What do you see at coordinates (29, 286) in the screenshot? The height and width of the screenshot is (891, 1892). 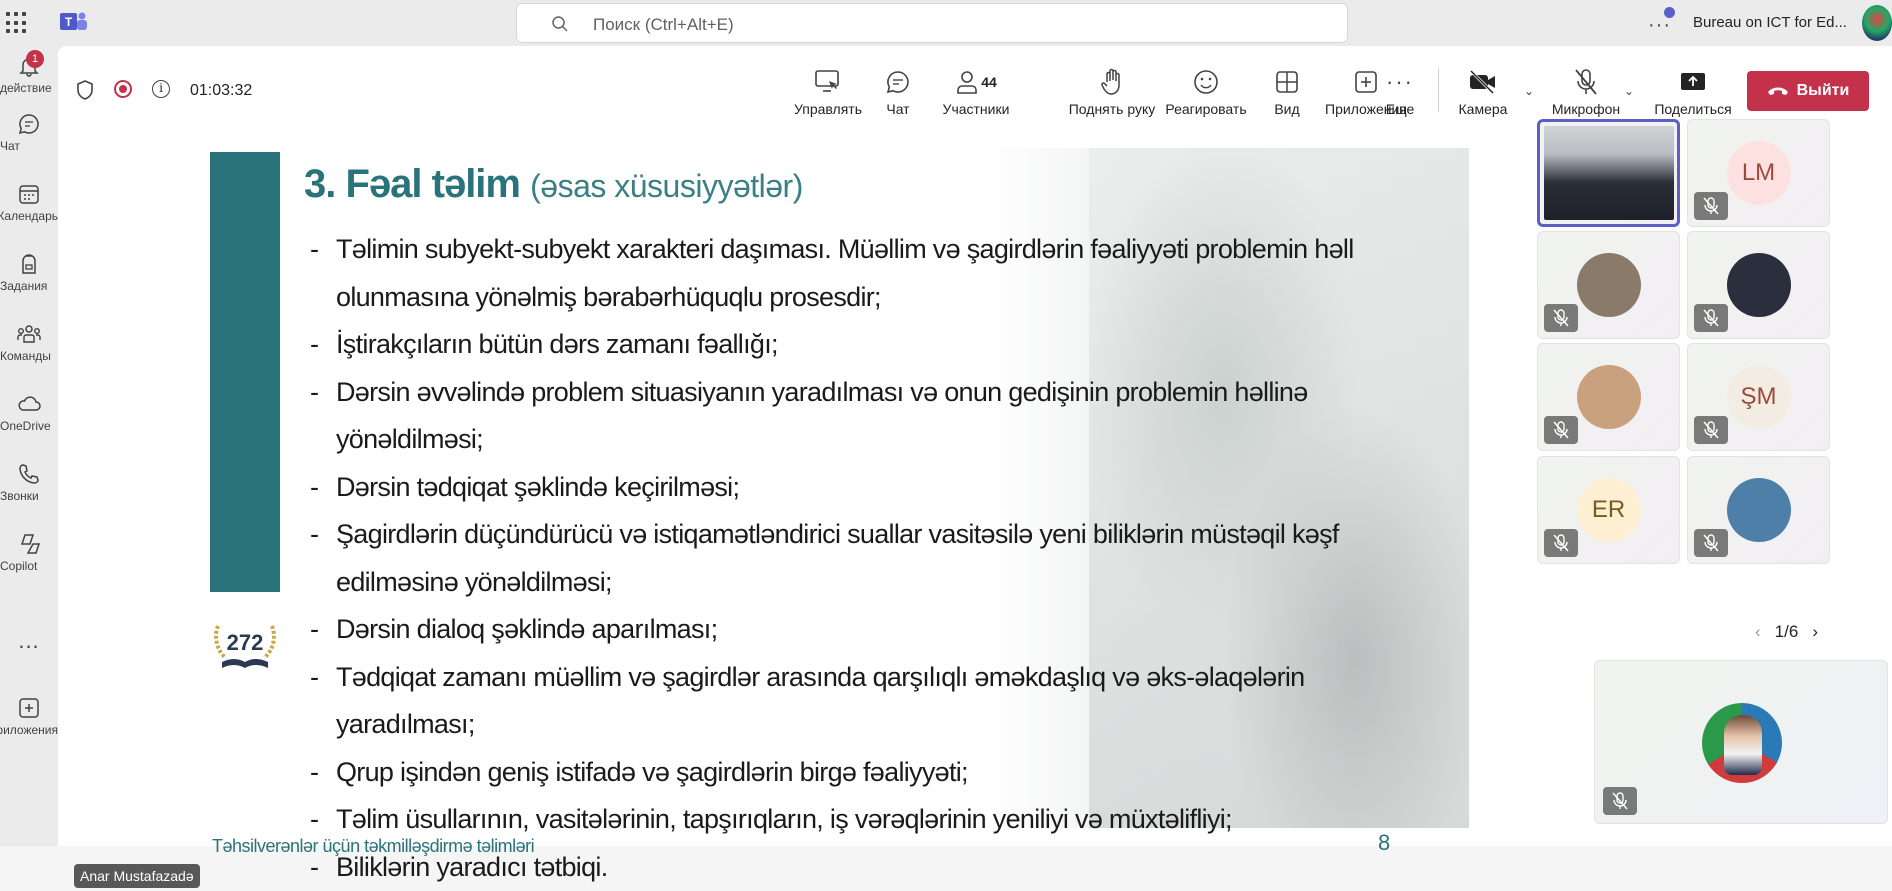 I see `rail-label: Задания` at bounding box center [29, 286].